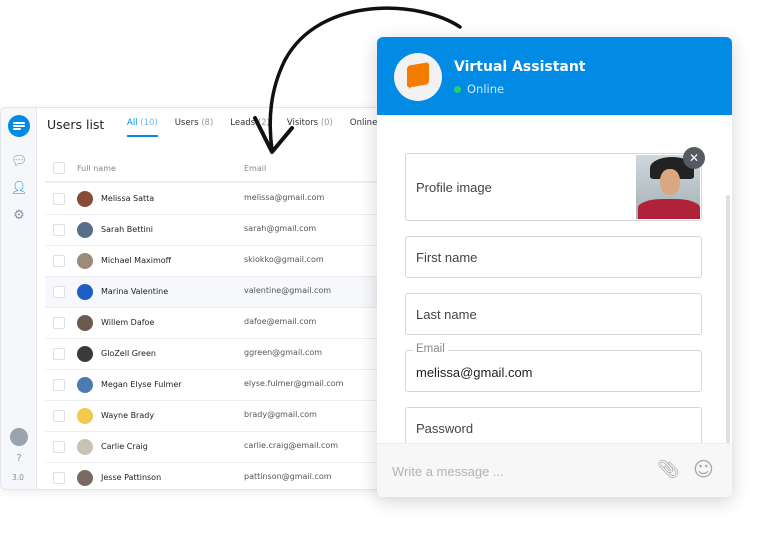 Image resolution: width=771 pixels, height=535 pixels. What do you see at coordinates (76, 124) in the screenshot?
I see `page-title: Users list` at bounding box center [76, 124].